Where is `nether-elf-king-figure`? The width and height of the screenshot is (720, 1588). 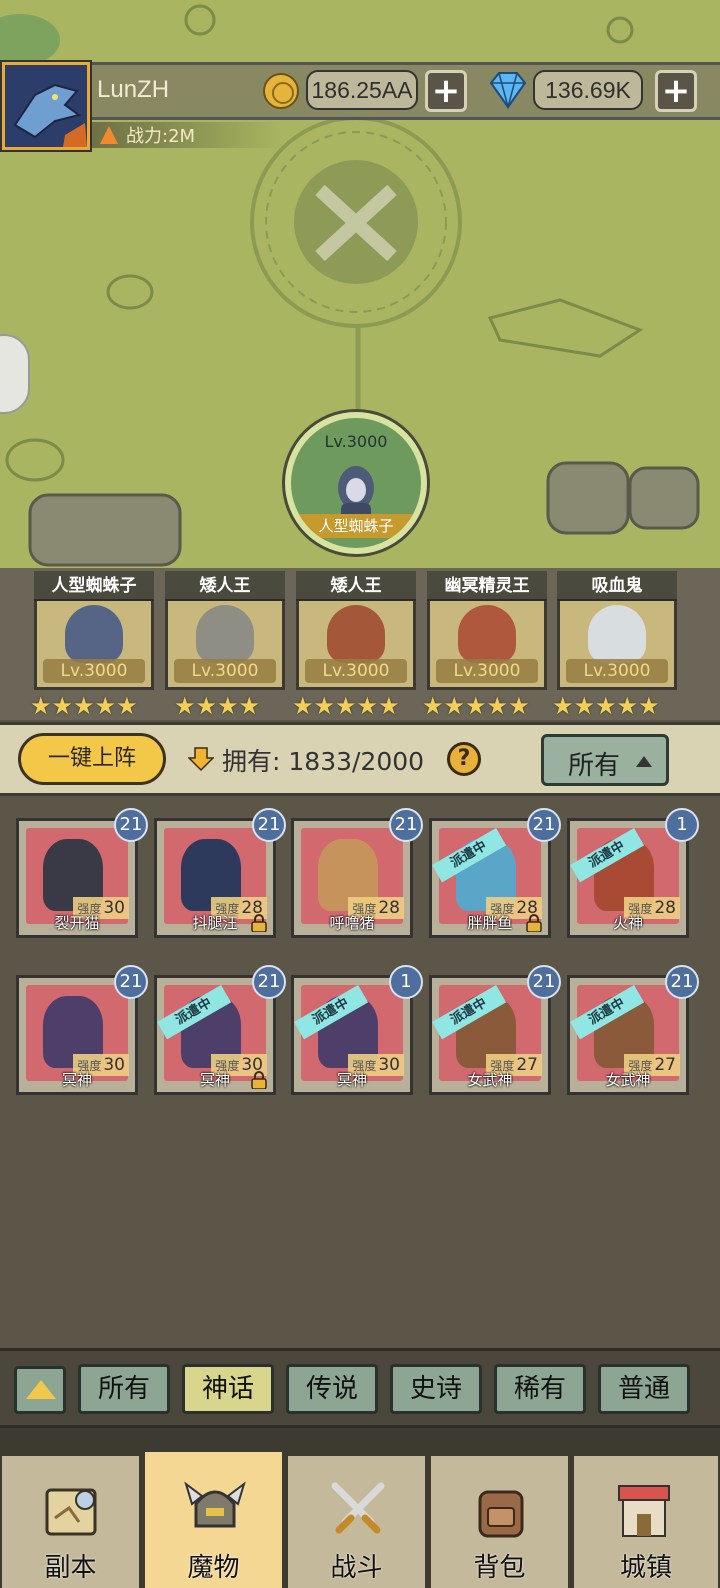
nether-elf-king-figure is located at coordinates (487, 634).